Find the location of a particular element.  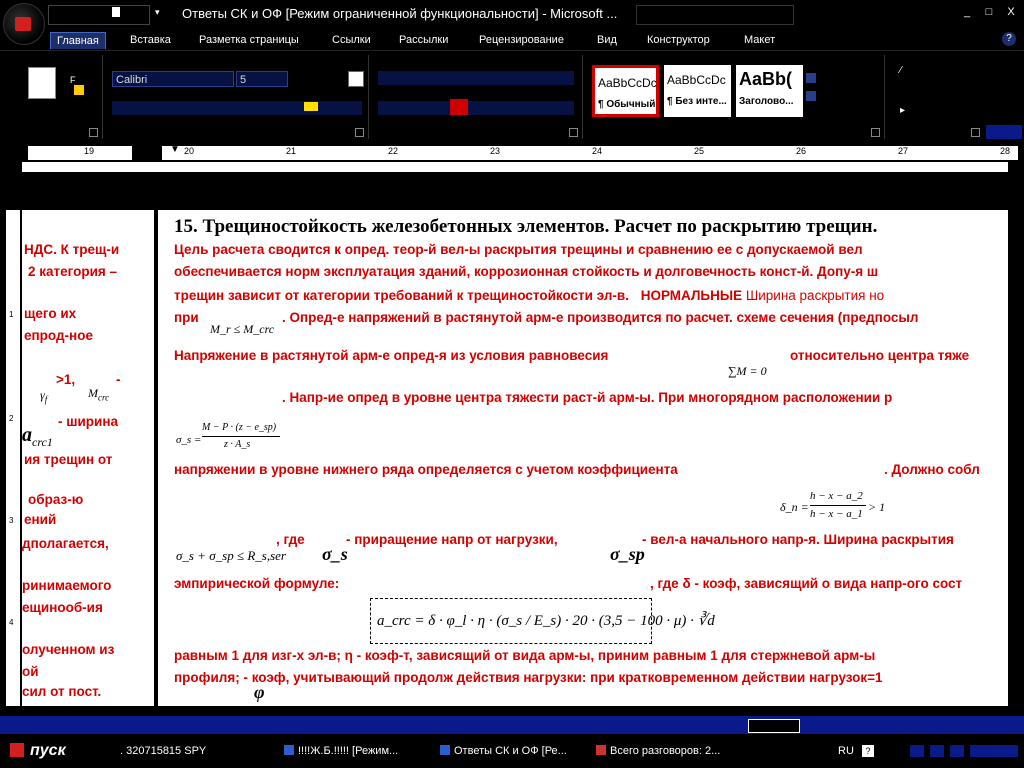

tab-review: Рецензирование is located at coordinates (521, 40).